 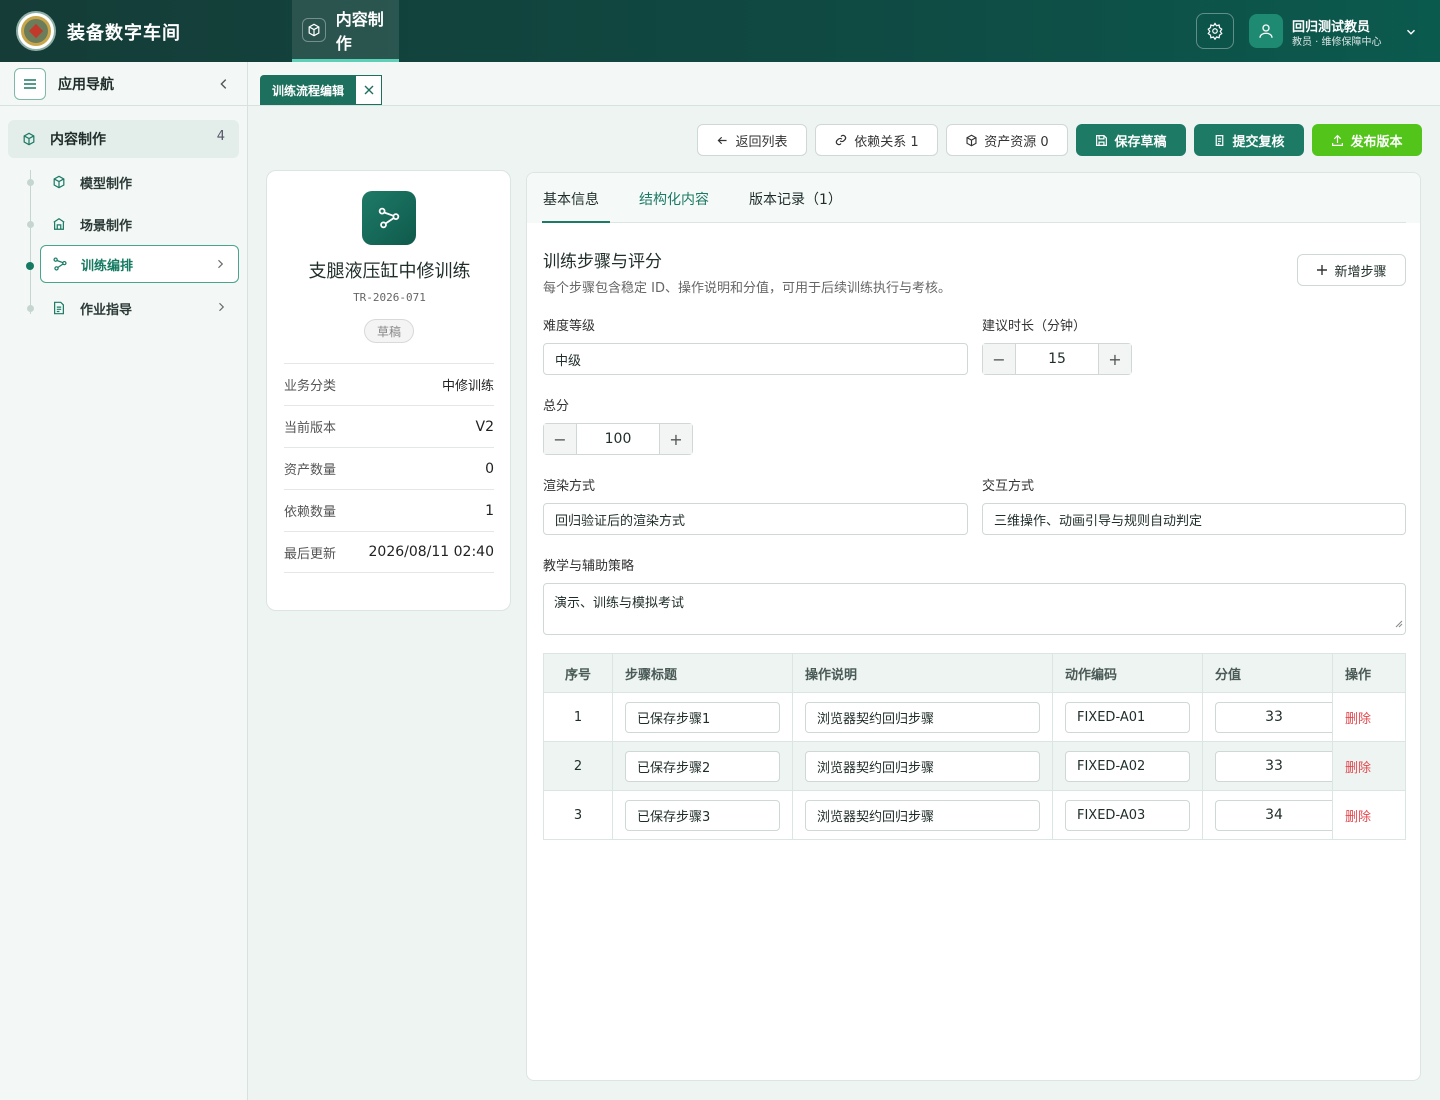 I want to click on step-title-input: 已保存步骤3, so click(x=702, y=815).